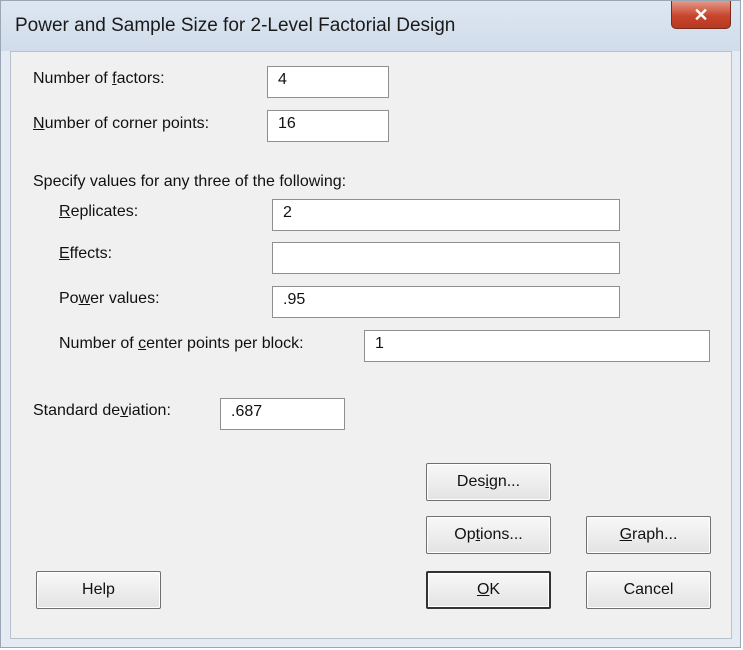 The width and height of the screenshot is (743, 650). What do you see at coordinates (181, 343) in the screenshot?
I see `center-points-label: Number of center points per block:` at bounding box center [181, 343].